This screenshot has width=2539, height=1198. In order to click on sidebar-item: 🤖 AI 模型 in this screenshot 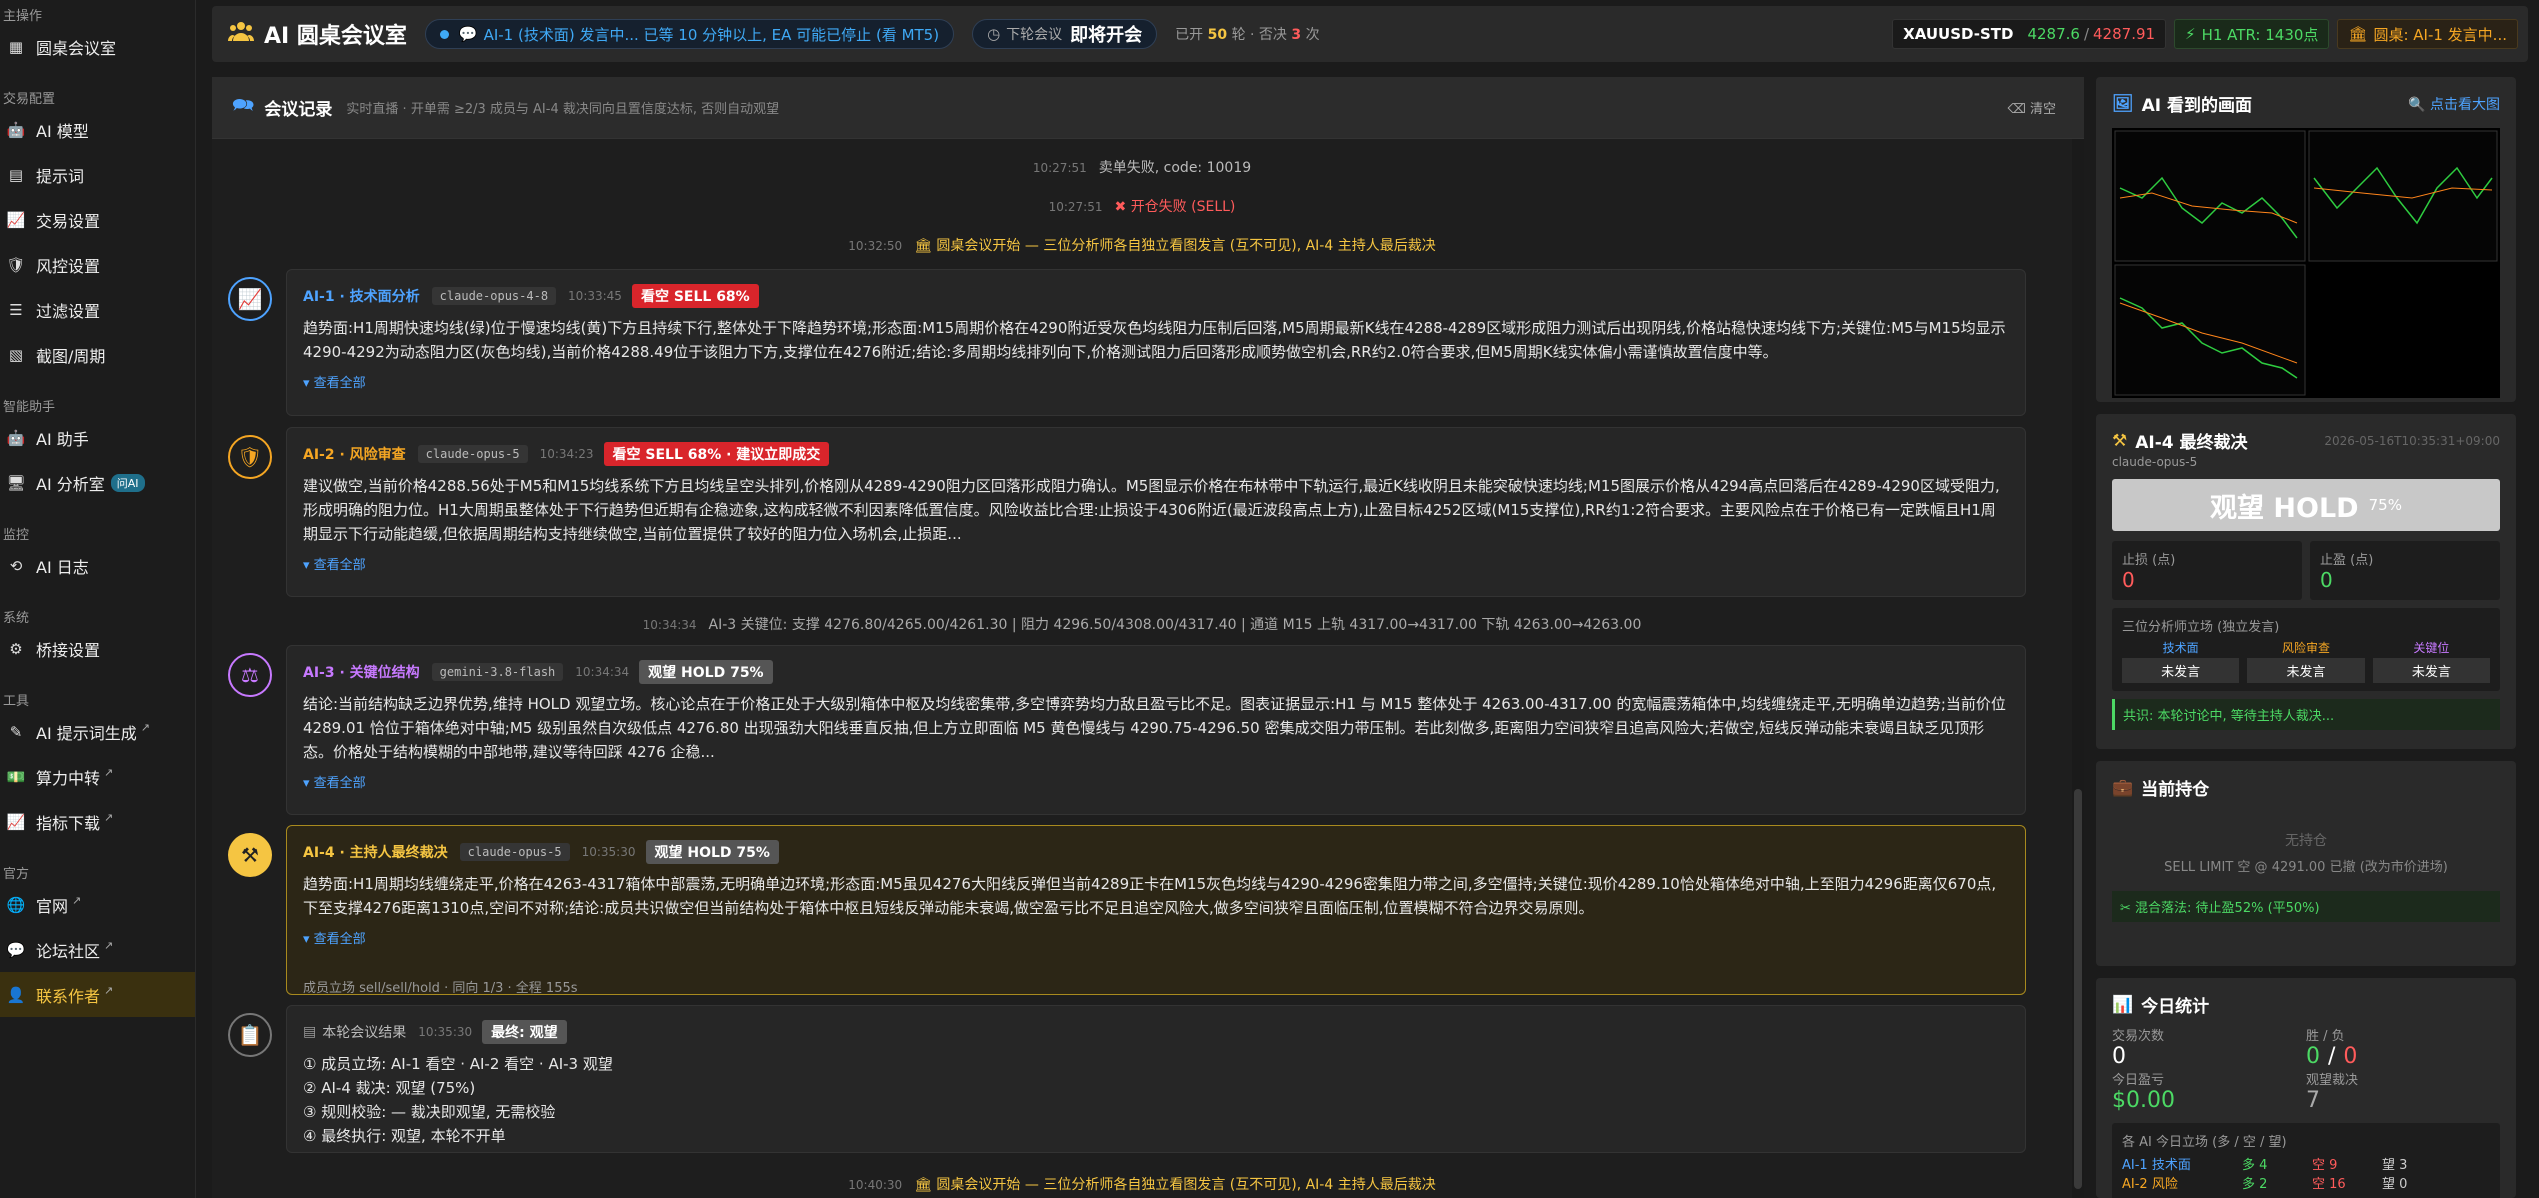, I will do `click(97, 129)`.